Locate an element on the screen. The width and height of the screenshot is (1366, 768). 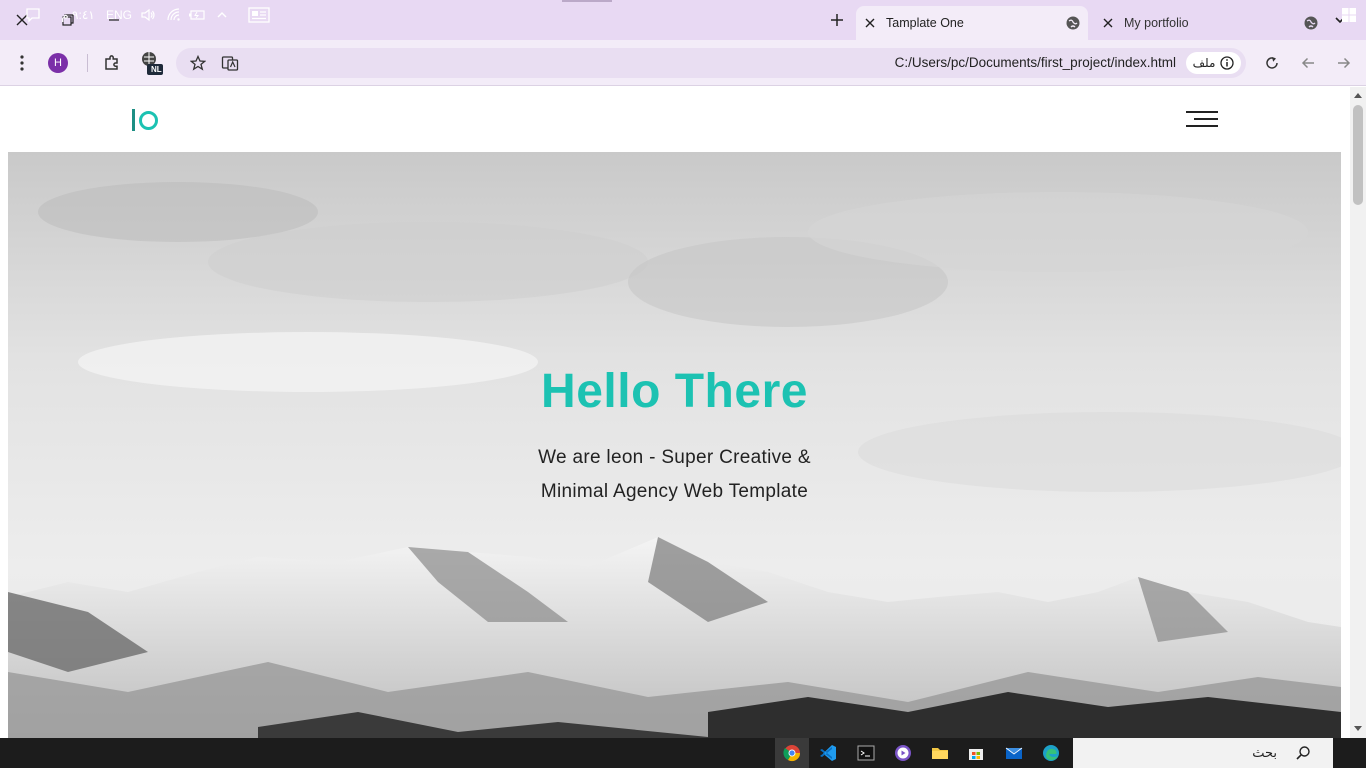
logo-letter-i is located at coordinates (133, 120).